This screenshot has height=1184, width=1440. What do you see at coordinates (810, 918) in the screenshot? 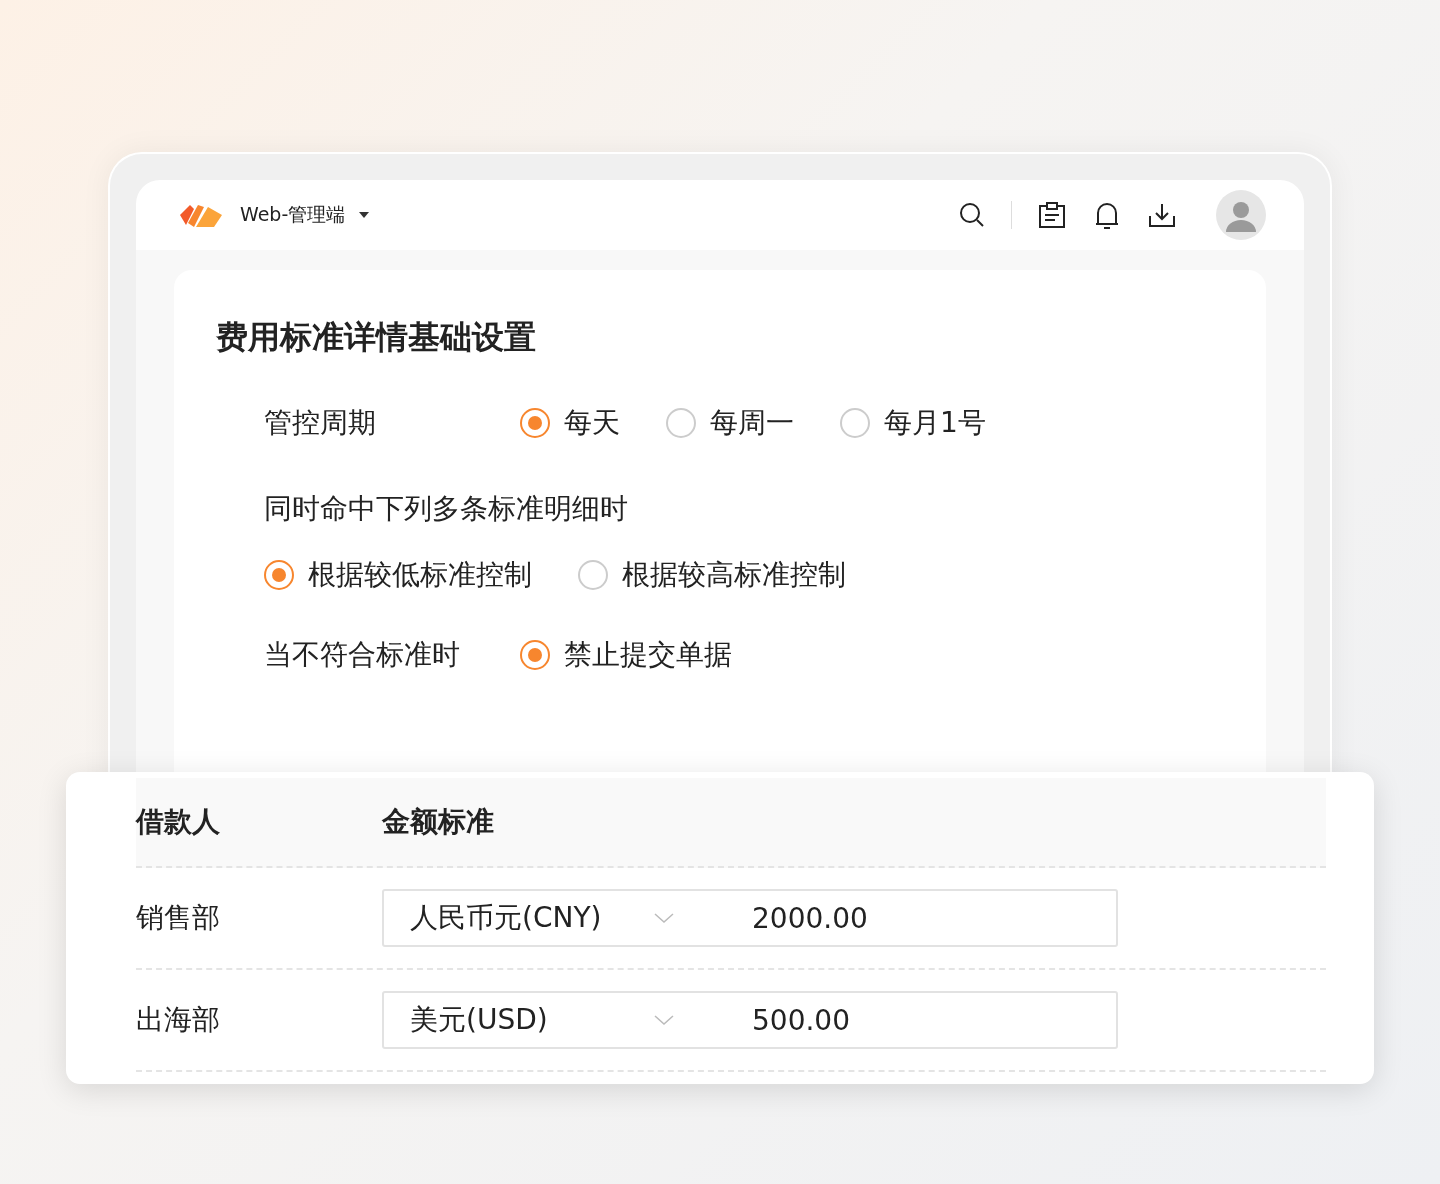
I see `amount-field: 2000.00` at bounding box center [810, 918].